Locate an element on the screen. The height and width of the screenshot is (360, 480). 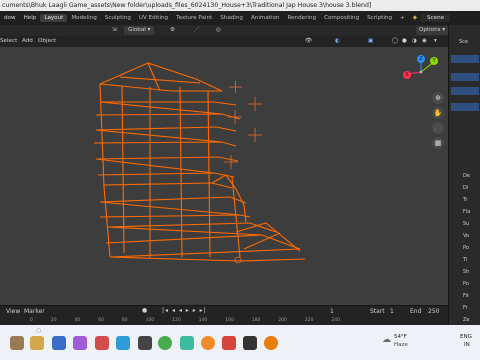
timeline-menu-view: View is located at coordinates (13, 311).